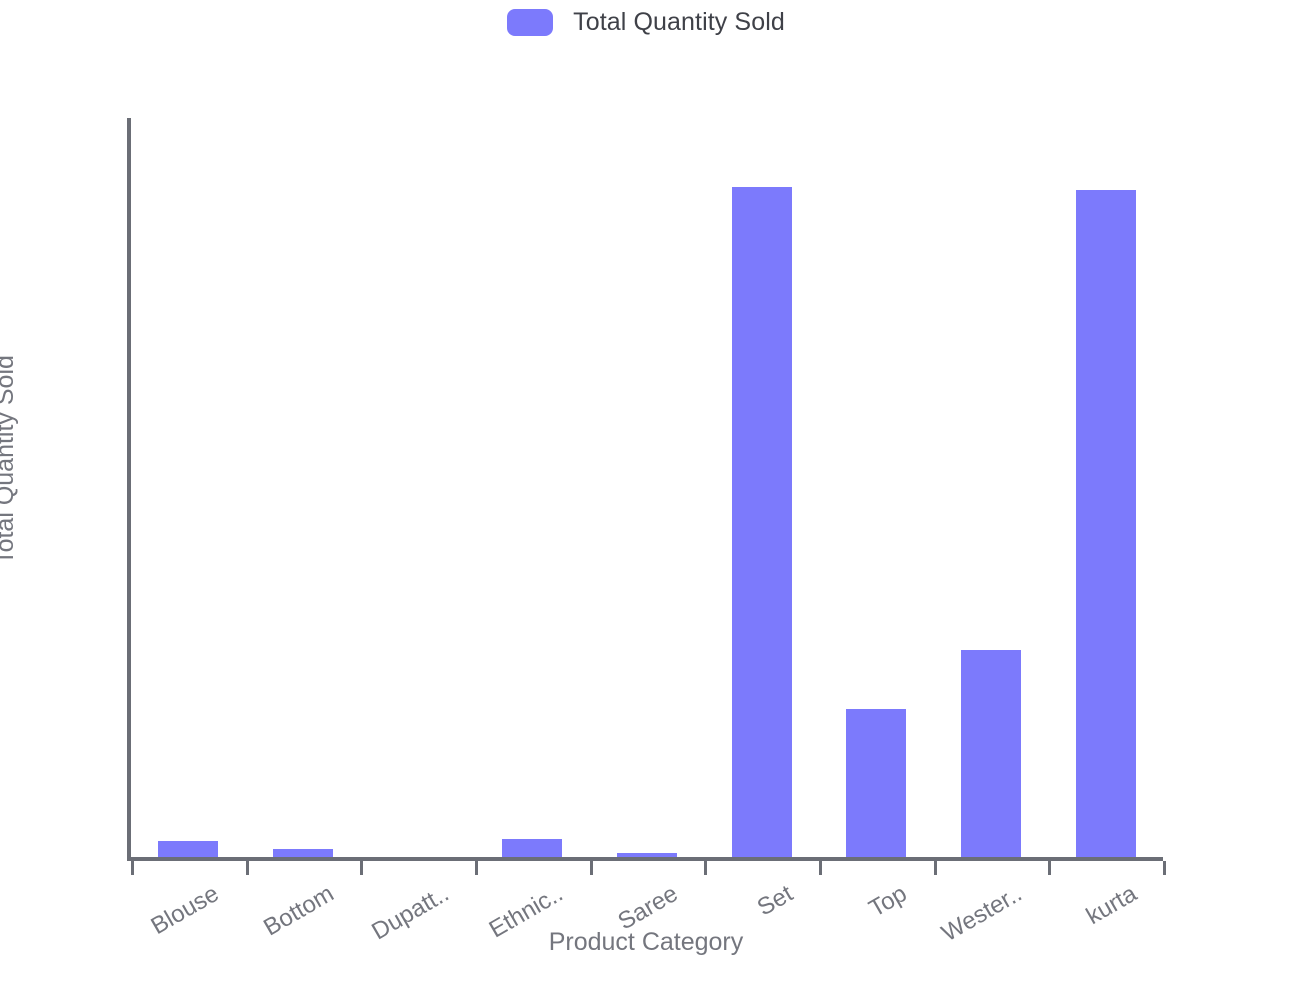 This screenshot has width=1292, height=996. What do you see at coordinates (888, 901) in the screenshot?
I see `x-axis-tick-label: Top` at bounding box center [888, 901].